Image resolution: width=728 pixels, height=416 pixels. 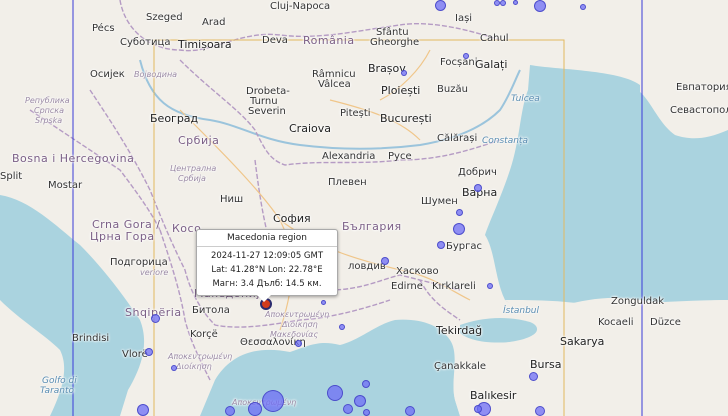 I want to click on label-sakarya: Sakarya, so click(x=582, y=341).